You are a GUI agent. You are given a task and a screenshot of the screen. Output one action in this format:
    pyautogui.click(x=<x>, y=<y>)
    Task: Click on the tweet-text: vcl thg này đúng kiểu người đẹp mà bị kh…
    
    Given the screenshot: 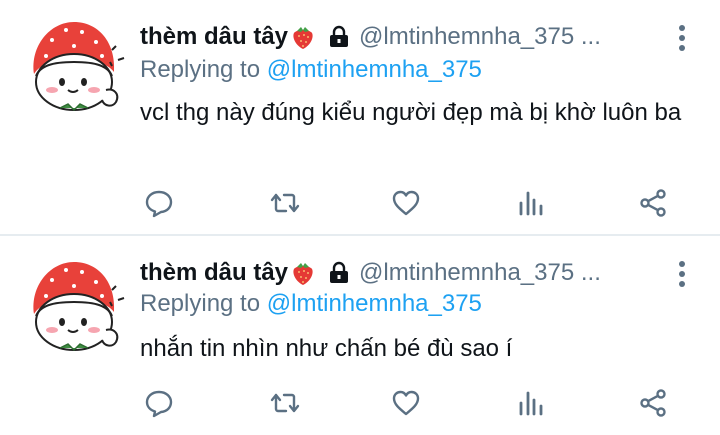 What is the action you would take?
    pyautogui.click(x=411, y=112)
    